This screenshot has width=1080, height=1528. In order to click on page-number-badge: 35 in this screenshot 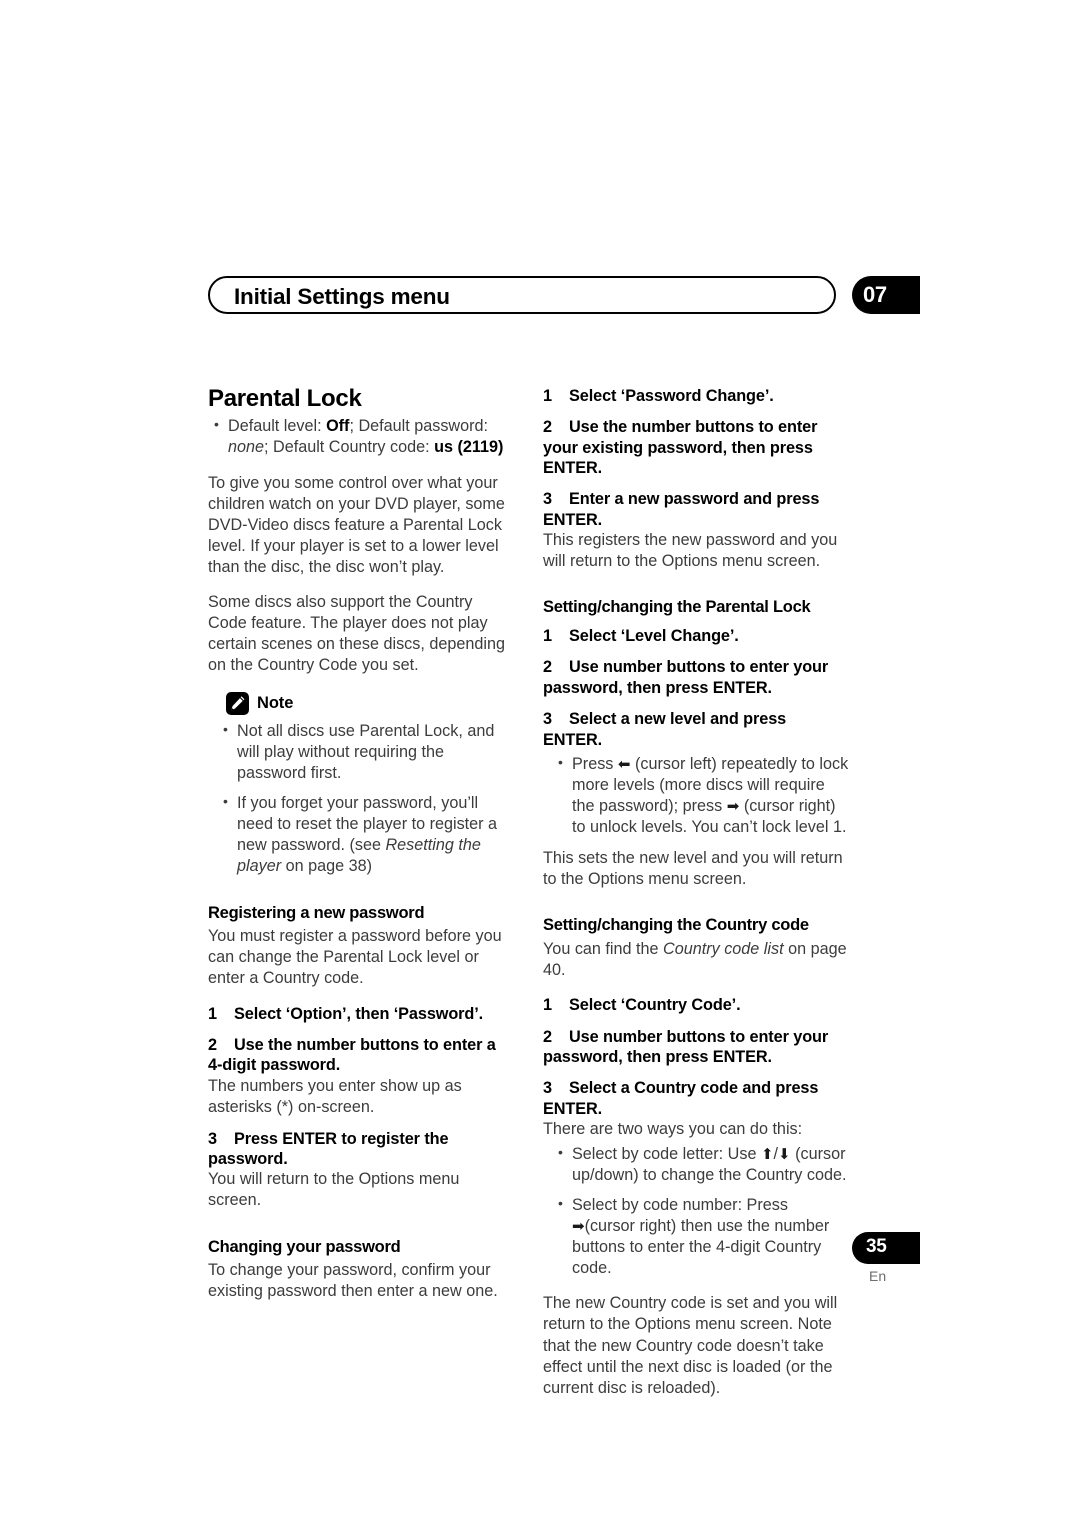, I will do `click(886, 1248)`.